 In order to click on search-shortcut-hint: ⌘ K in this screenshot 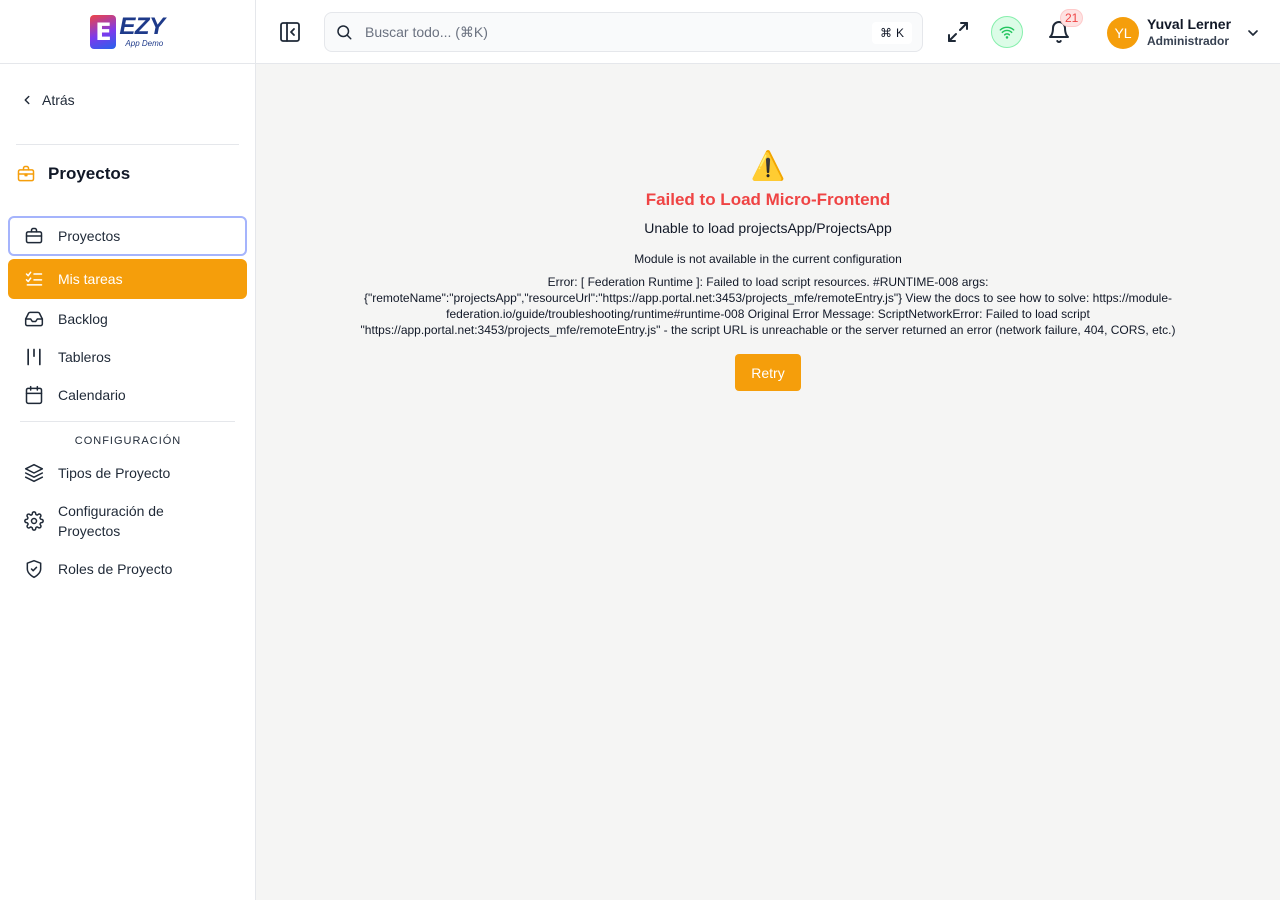, I will do `click(891, 33)`.